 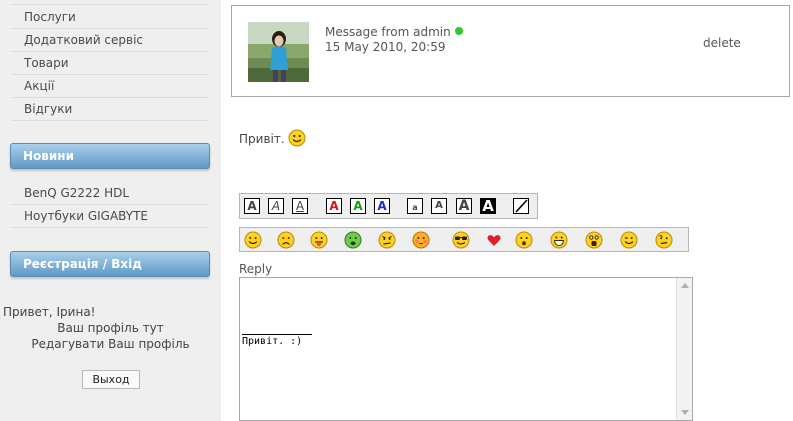 I want to click on smiley-toolbar, so click(x=464, y=239).